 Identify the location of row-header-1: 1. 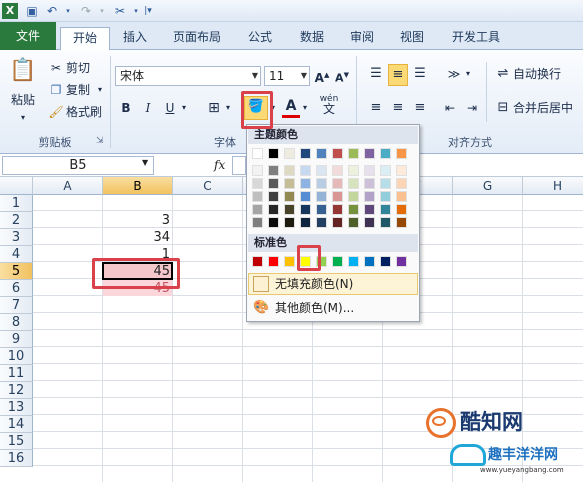
(16, 203).